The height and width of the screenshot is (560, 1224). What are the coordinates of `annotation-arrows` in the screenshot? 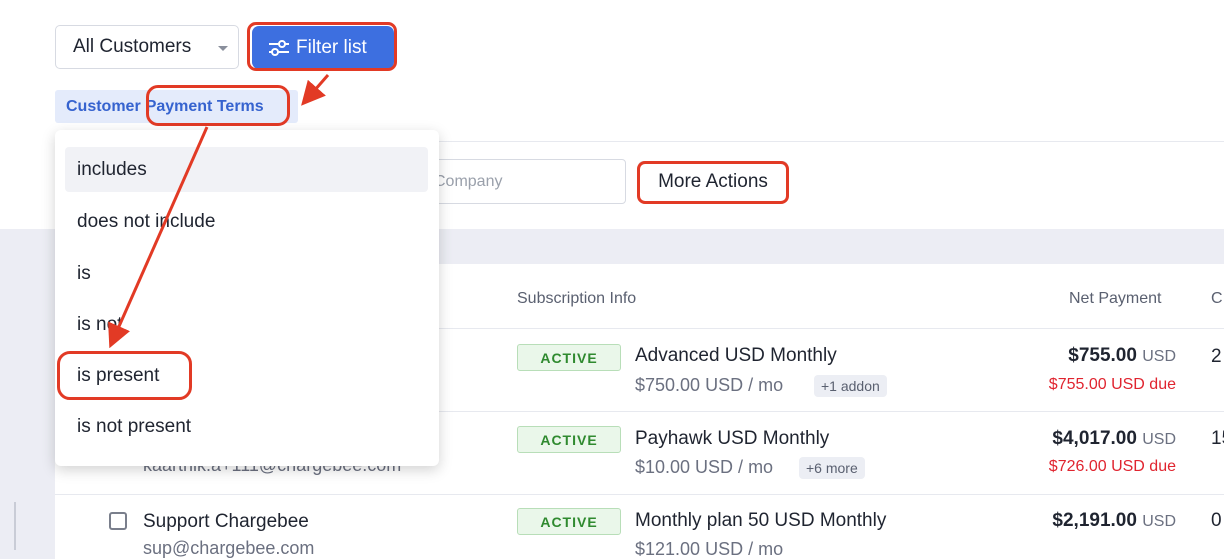 It's located at (219, 211).